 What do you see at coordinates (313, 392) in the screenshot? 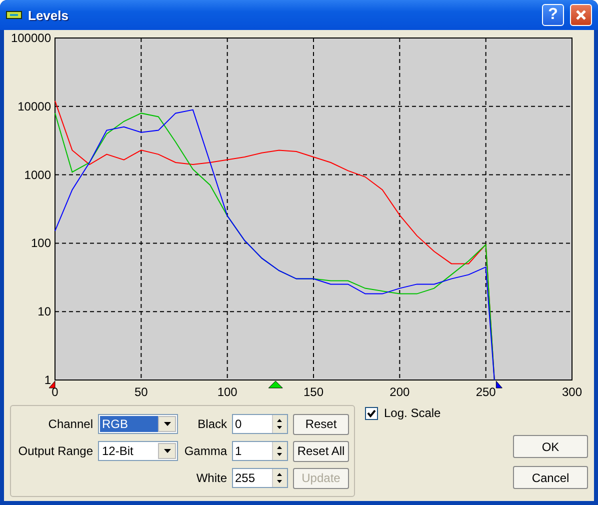
I see `x-tick-label: 150` at bounding box center [313, 392].